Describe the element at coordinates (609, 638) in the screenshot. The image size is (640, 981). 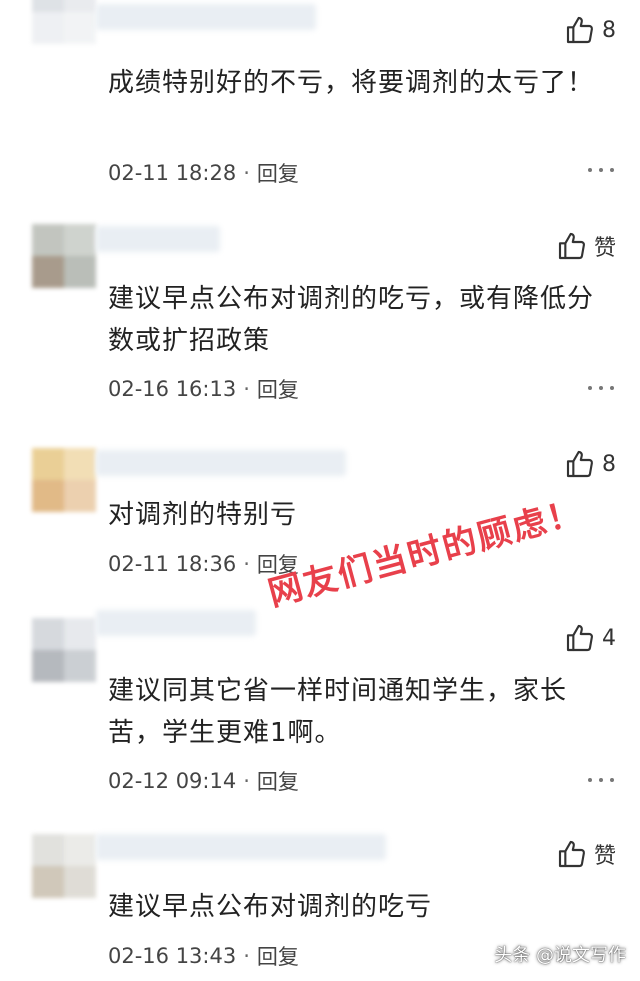
I see `like-count: 4` at that location.